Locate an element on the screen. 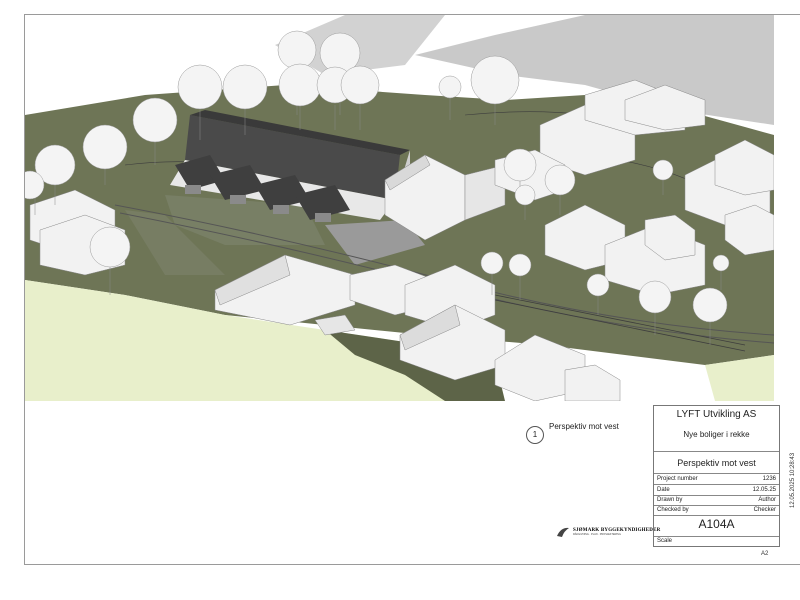  logo-mark-icon is located at coordinates (563, 532).